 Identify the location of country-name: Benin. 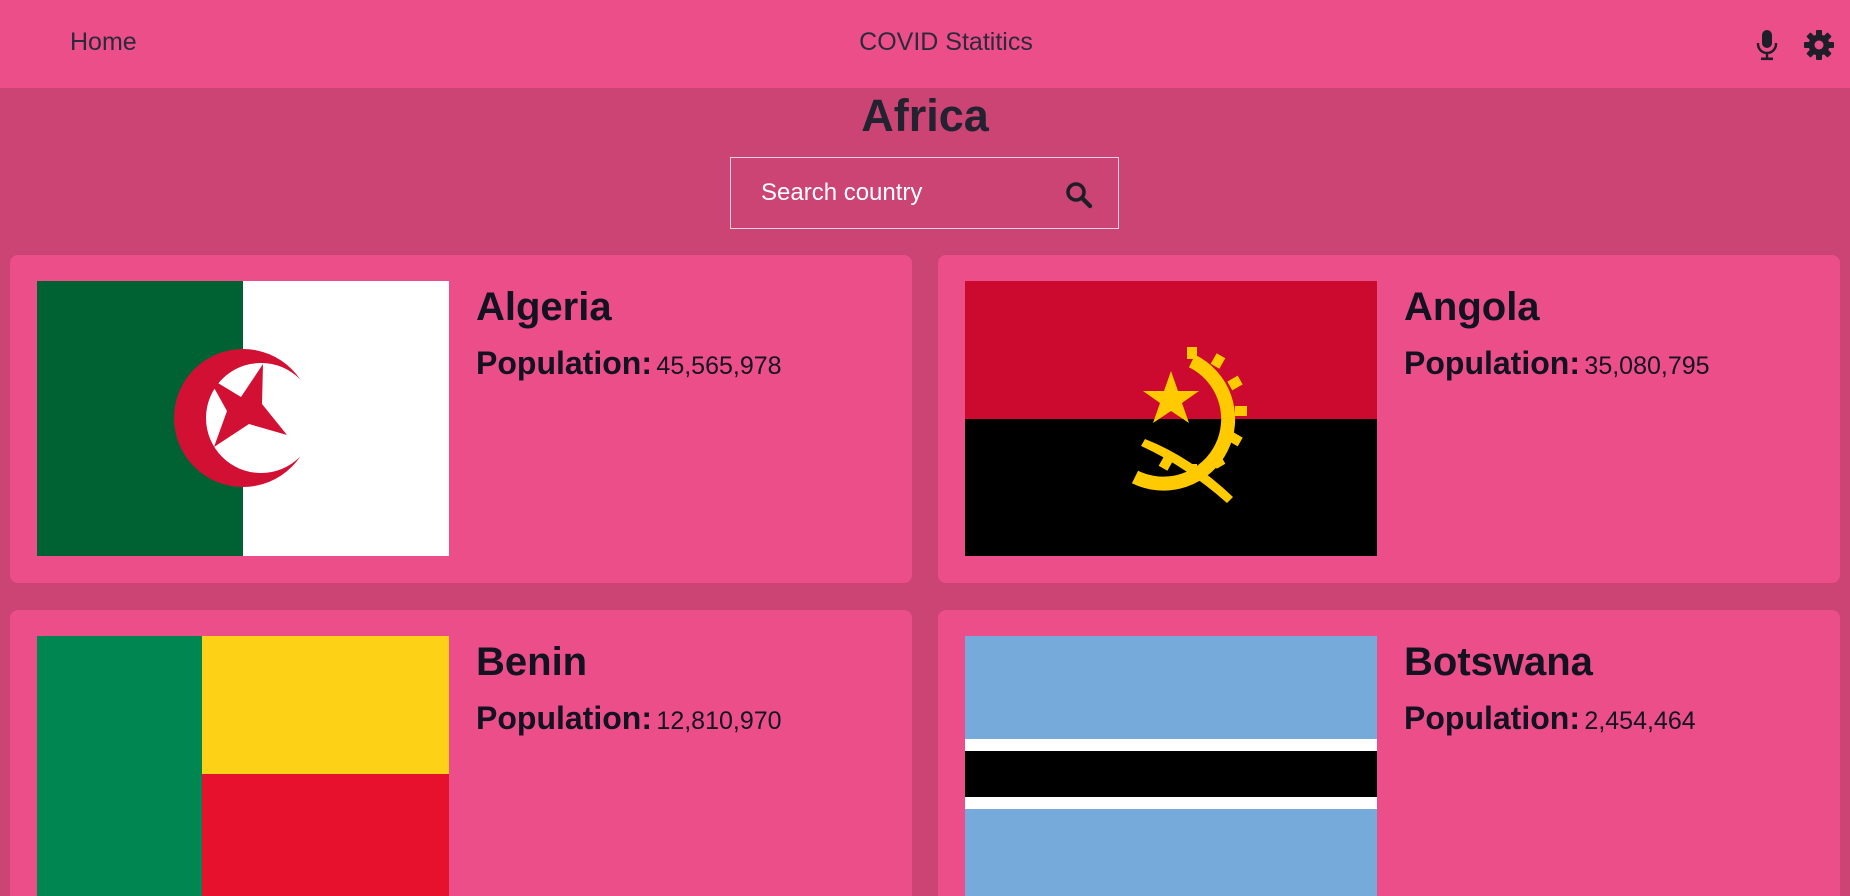
(532, 662).